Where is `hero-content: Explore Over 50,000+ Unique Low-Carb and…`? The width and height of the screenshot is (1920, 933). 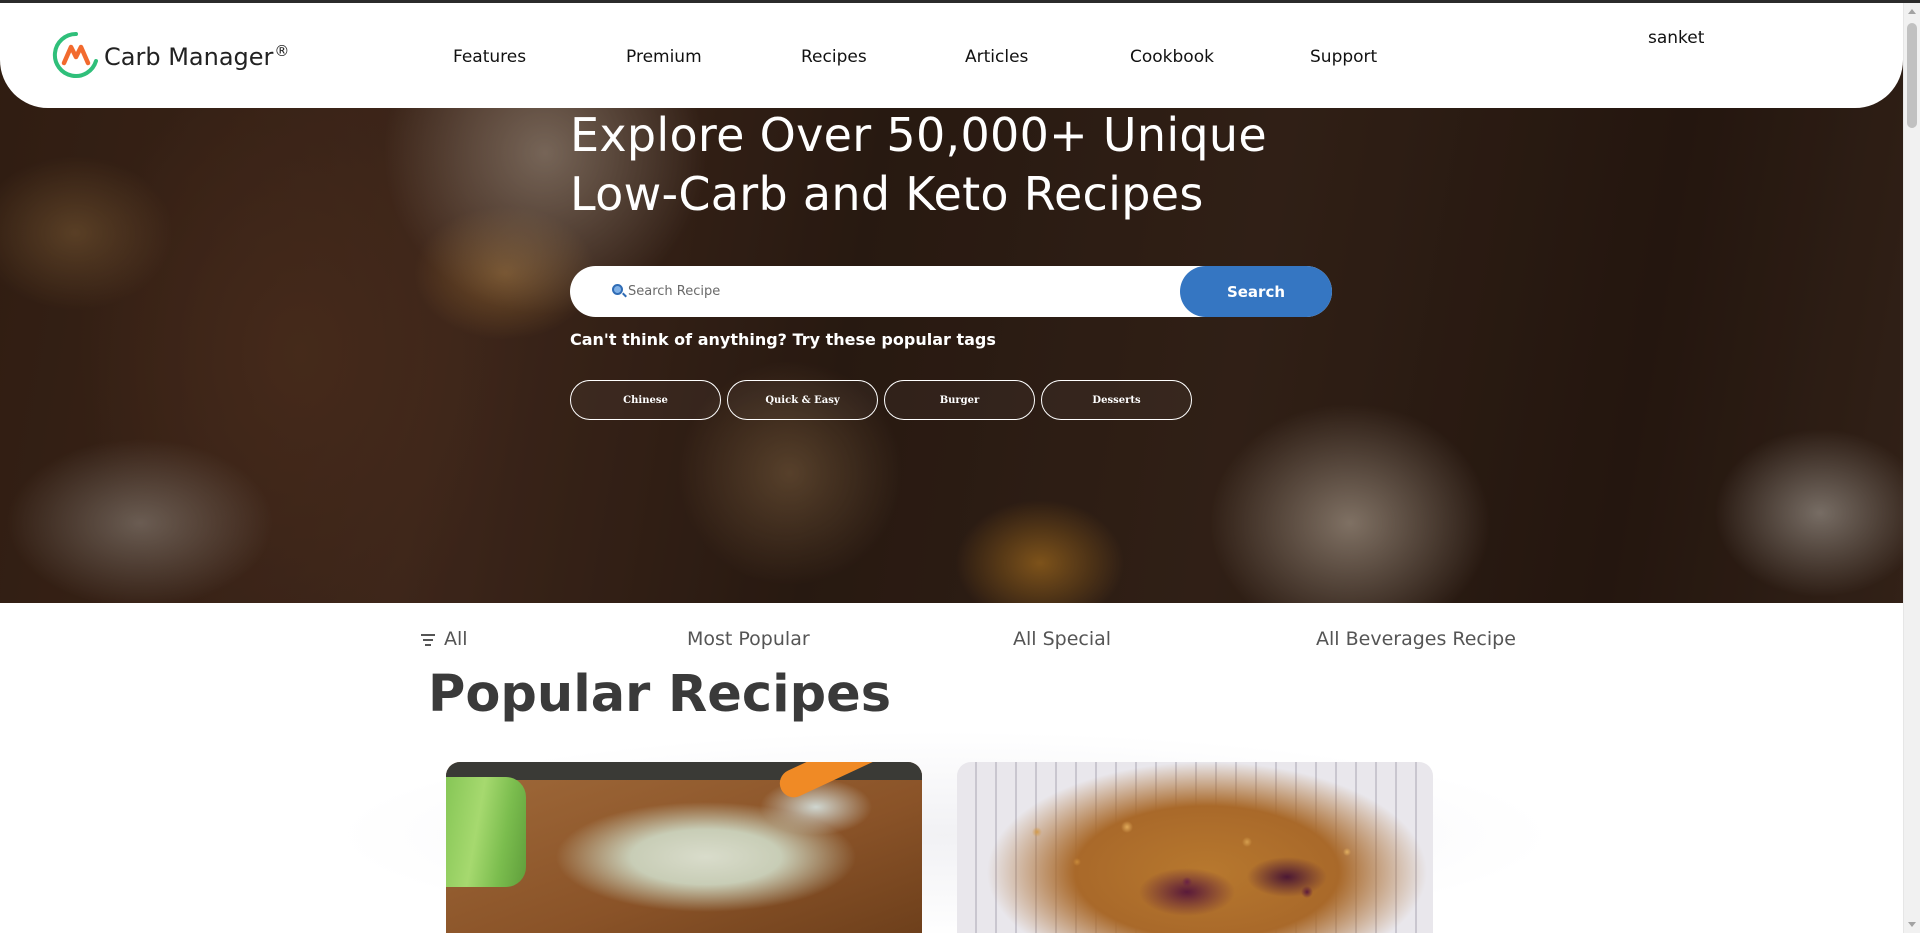
hero-content: Explore Over 50,000+ Unique Low-Carb and… is located at coordinates (951, 263).